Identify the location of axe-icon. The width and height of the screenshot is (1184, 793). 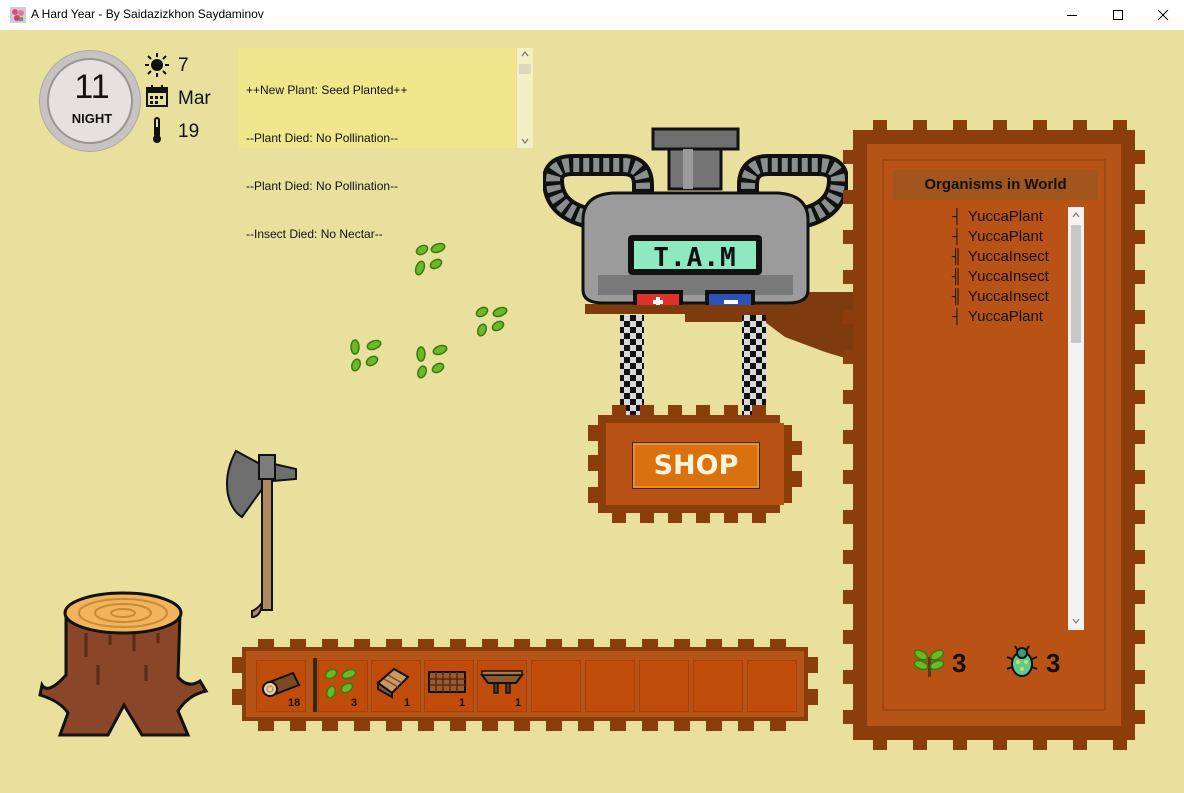
(262, 532).